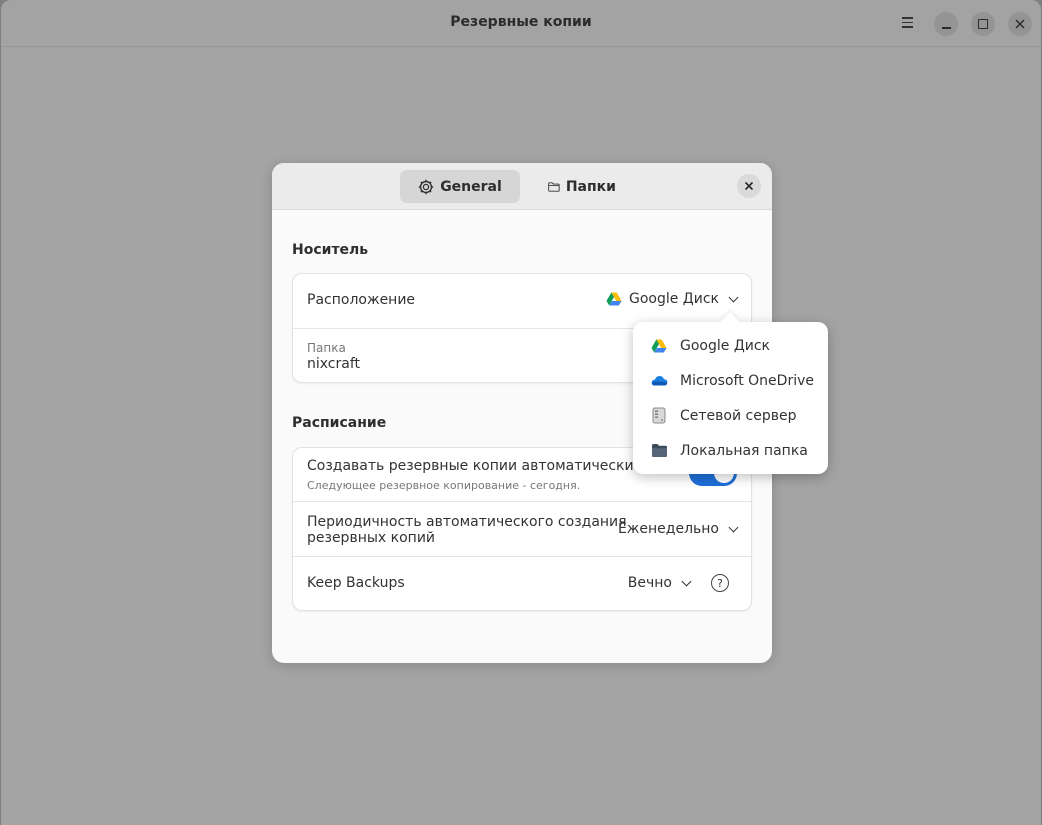 The width and height of the screenshot is (1042, 825). I want to click on keep-backups-row: Keep Backups Вечно ?, so click(522, 584).